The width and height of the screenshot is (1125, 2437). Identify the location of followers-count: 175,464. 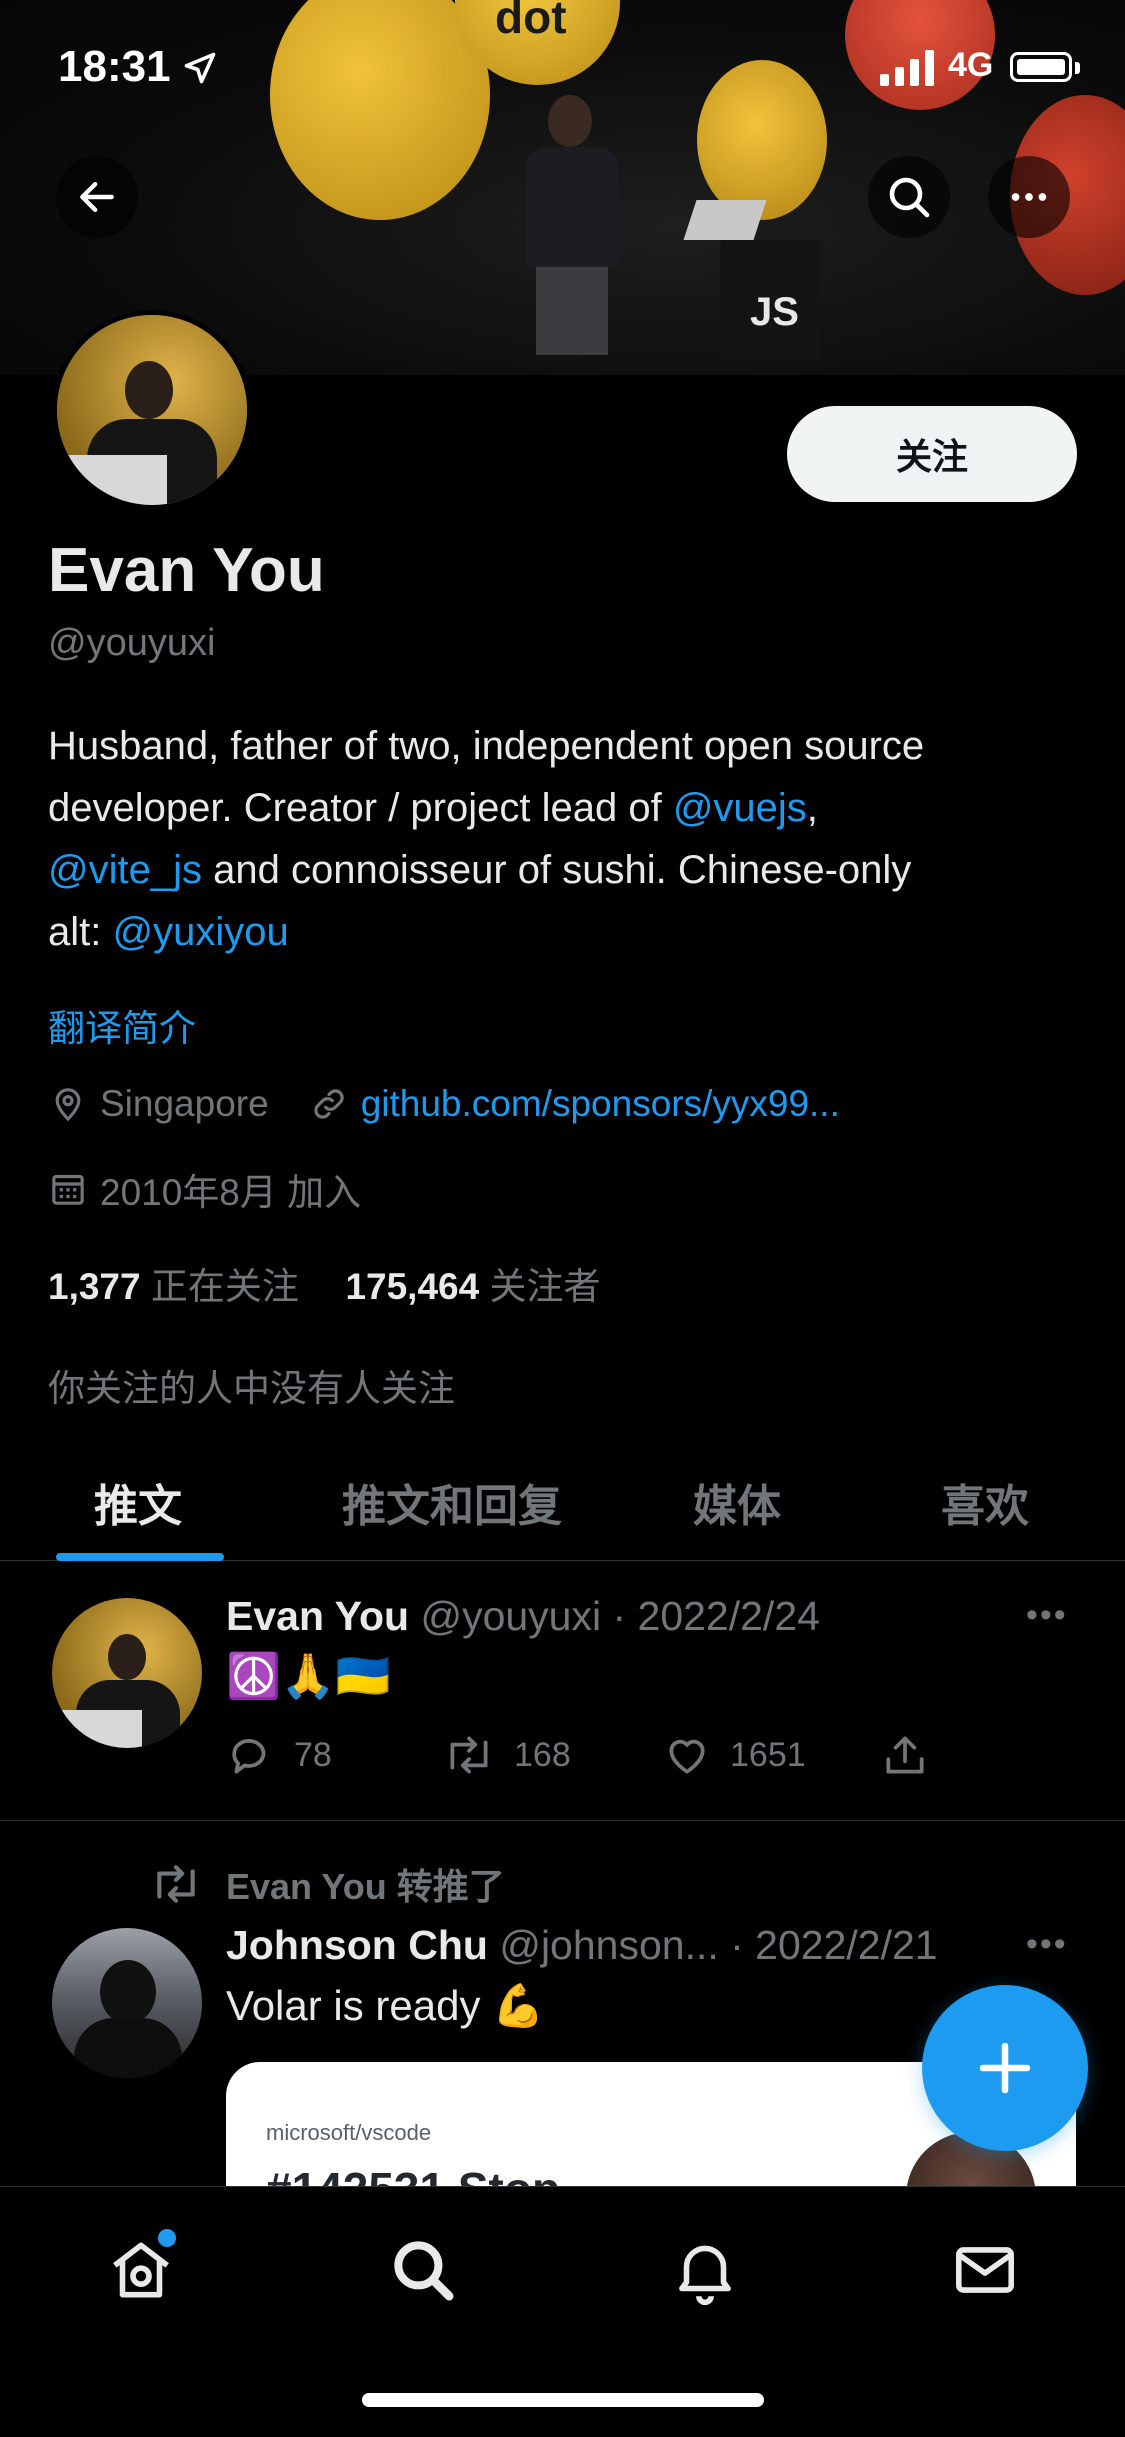
(412, 1286).